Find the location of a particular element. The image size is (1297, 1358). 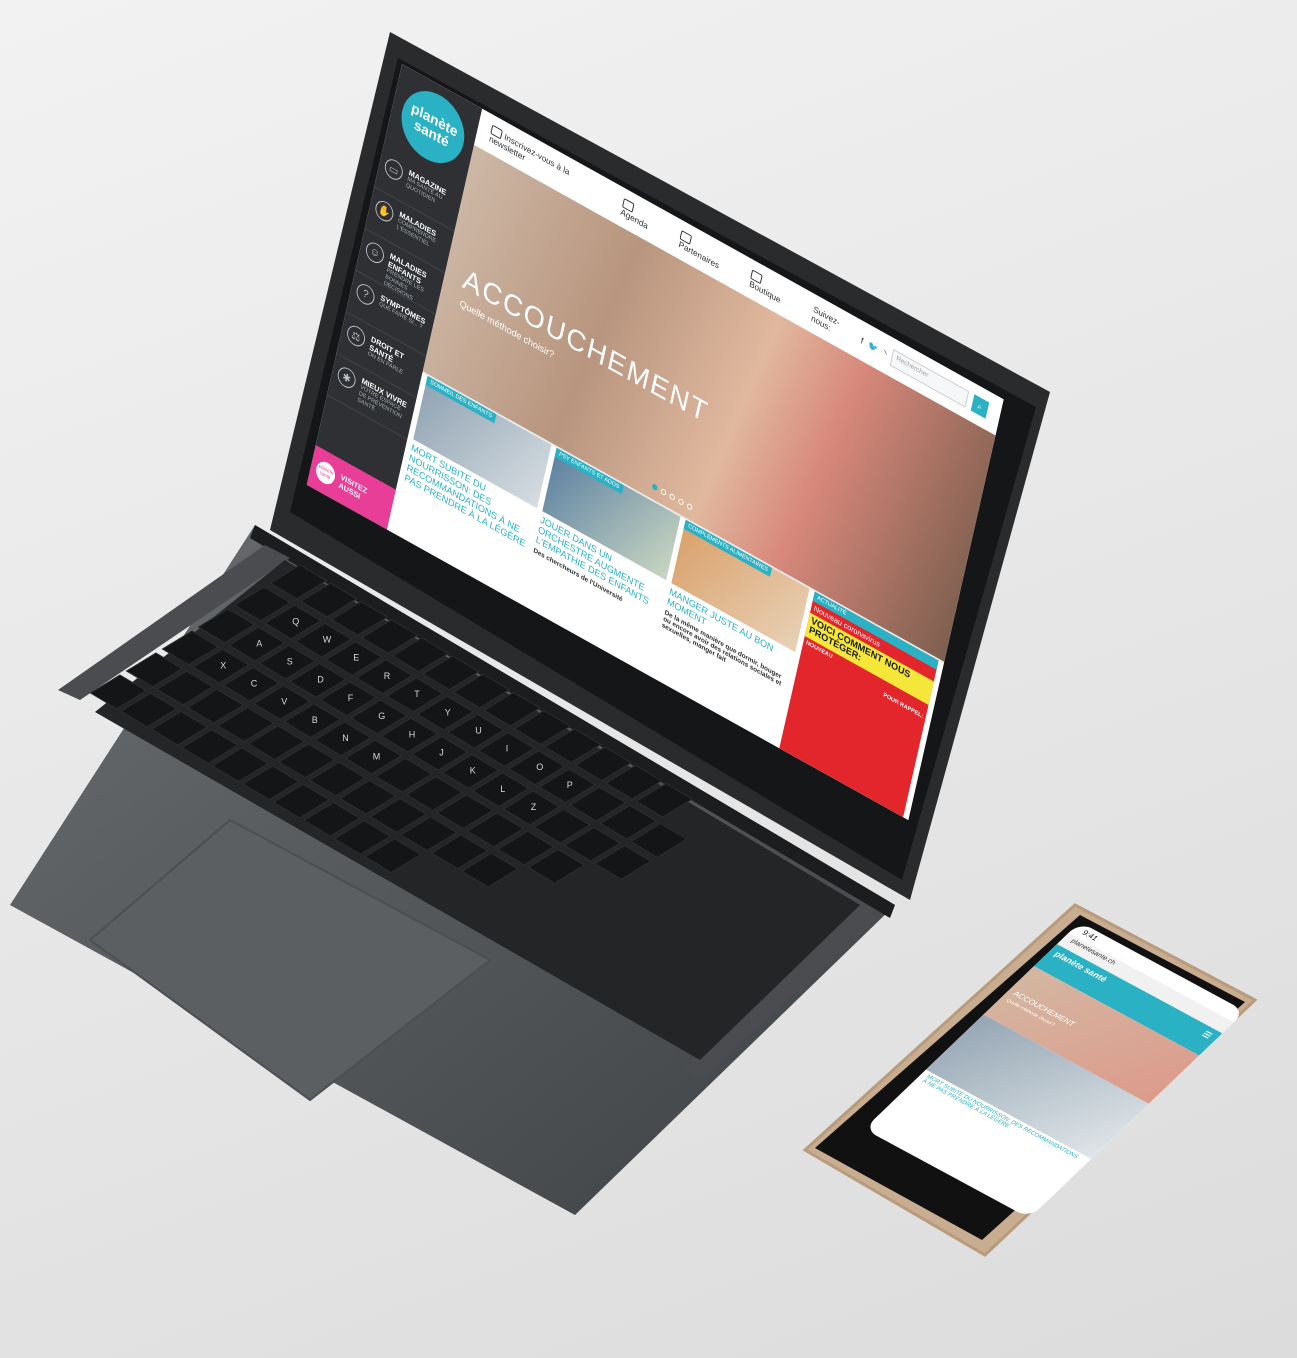

phone-body is located at coordinates (1030, 1080).